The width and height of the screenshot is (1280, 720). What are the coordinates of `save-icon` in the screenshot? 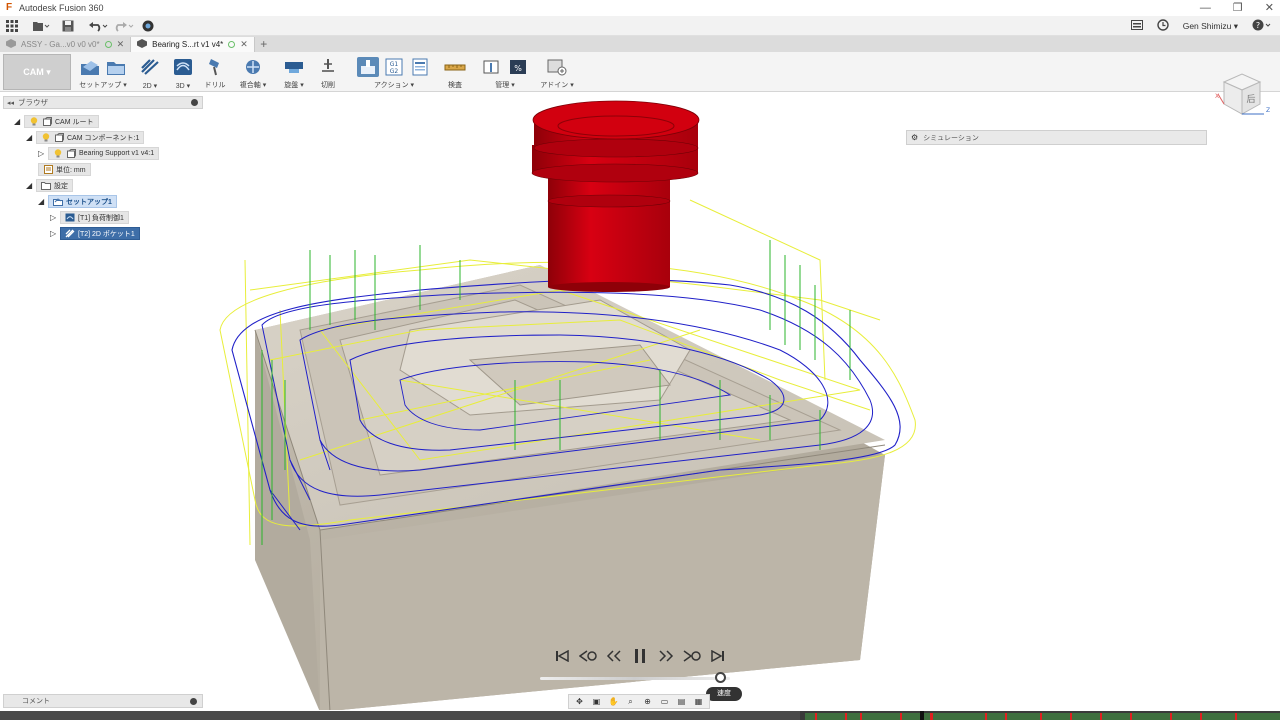 It's located at (68, 26).